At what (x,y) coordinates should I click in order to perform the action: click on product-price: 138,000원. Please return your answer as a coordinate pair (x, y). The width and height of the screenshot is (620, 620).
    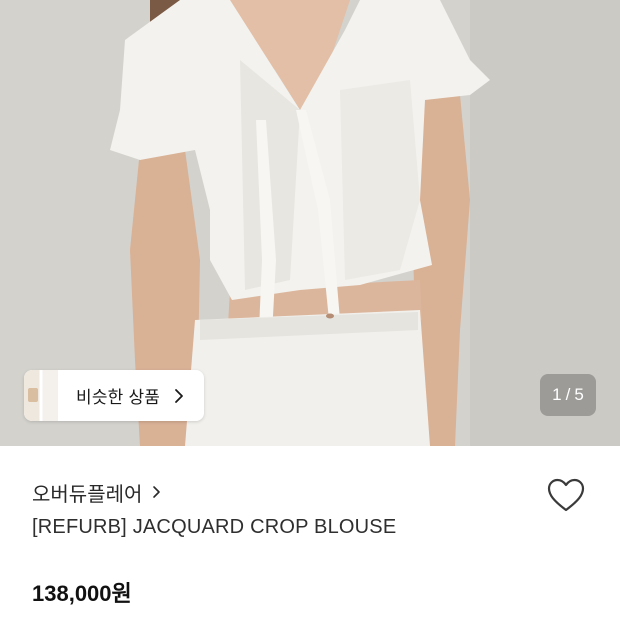
    Looking at the image, I should click on (82, 593).